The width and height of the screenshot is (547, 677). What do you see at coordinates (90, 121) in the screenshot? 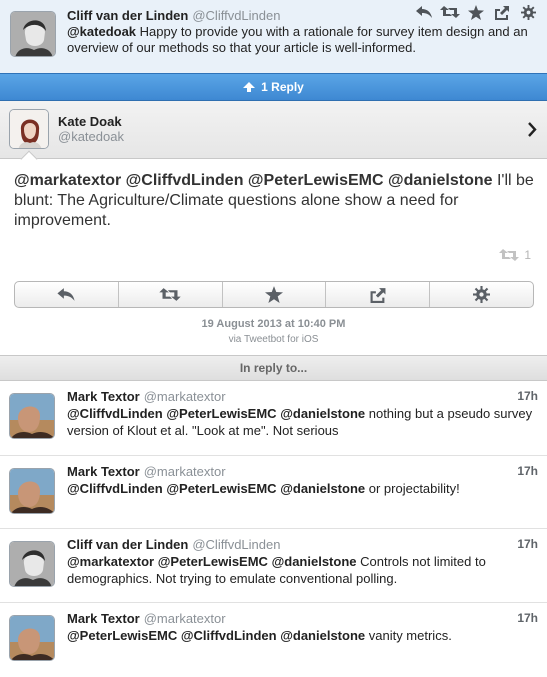
I see `author-name: Kate Doak` at bounding box center [90, 121].